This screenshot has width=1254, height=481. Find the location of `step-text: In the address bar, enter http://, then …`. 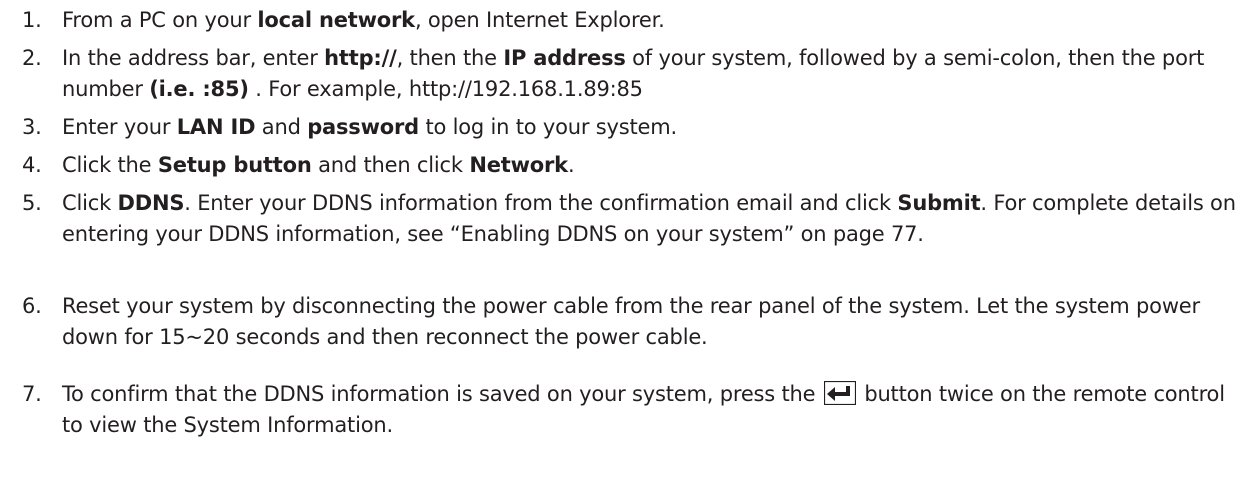

step-text: In the address bar, enter http://, then … is located at coordinates (633, 73).